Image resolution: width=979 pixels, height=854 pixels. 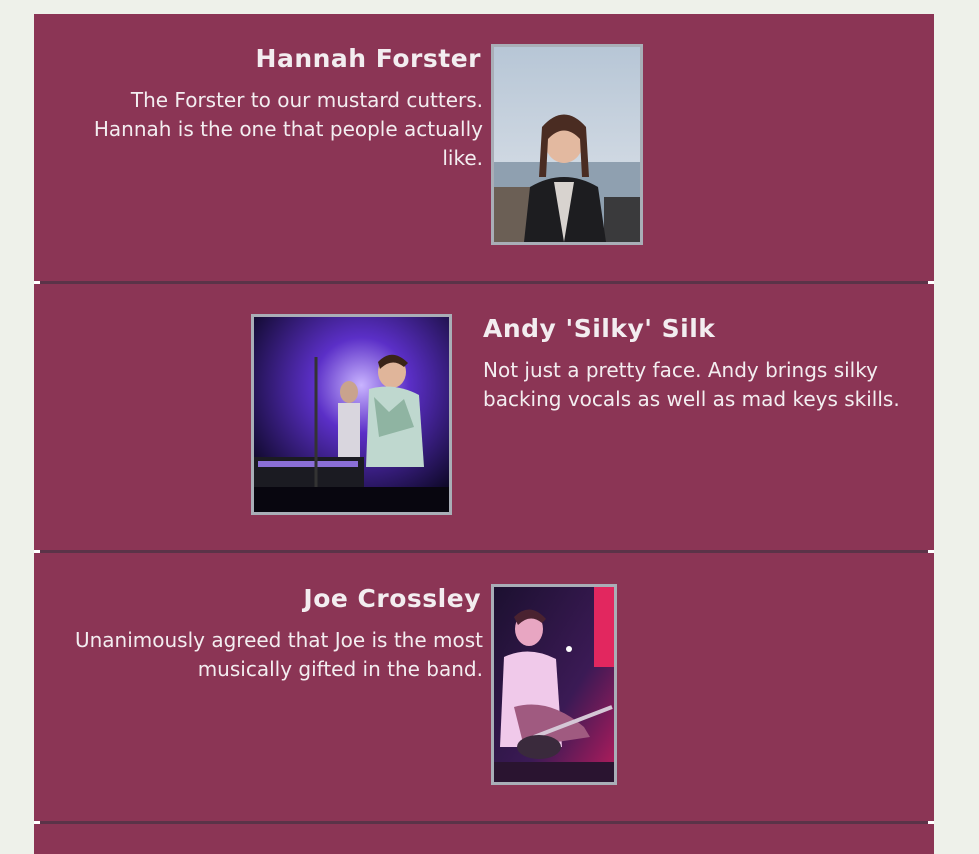 What do you see at coordinates (392, 598) in the screenshot?
I see `member-name: Joe Crossley` at bounding box center [392, 598].